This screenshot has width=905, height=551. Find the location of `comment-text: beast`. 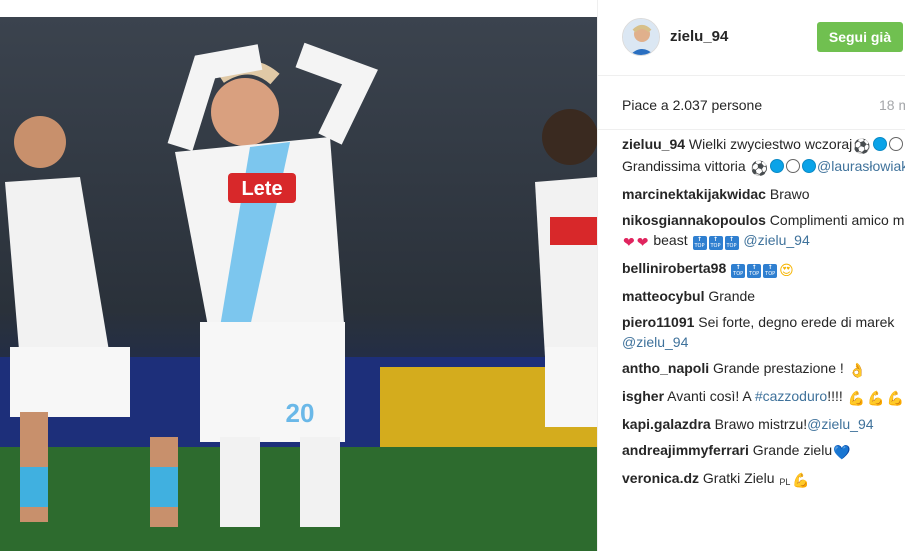

comment-text: beast is located at coordinates (670, 240).